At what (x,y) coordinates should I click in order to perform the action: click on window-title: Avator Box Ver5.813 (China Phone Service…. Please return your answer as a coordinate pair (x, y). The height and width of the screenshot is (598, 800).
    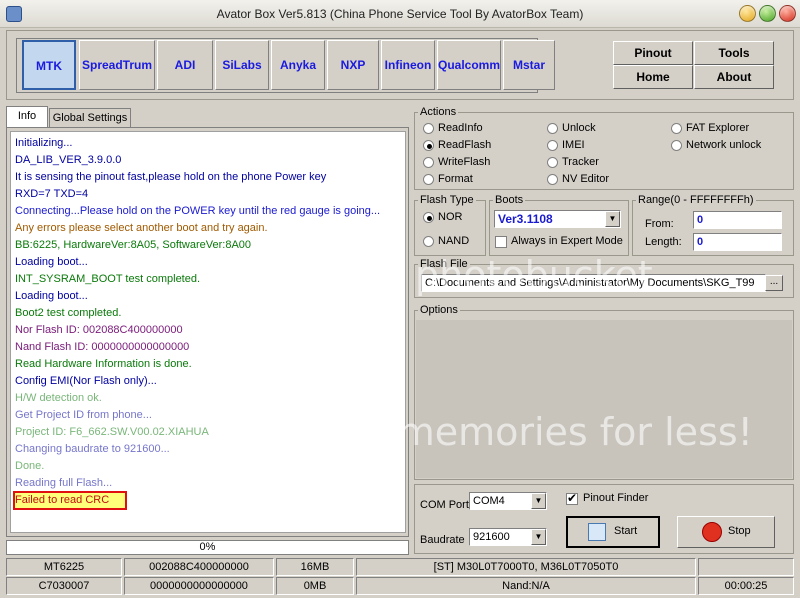
    Looking at the image, I should click on (400, 14).